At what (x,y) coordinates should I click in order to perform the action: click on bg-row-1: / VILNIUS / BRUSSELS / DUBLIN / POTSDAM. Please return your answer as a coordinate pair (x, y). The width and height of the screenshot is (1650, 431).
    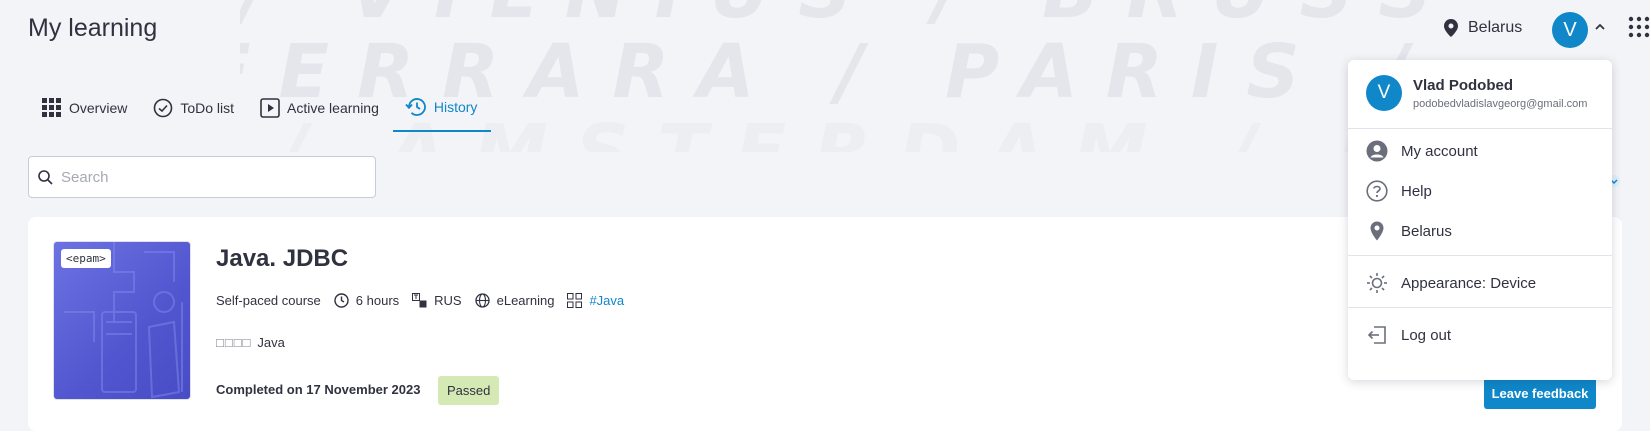
    Looking at the image, I should click on (840, 16).